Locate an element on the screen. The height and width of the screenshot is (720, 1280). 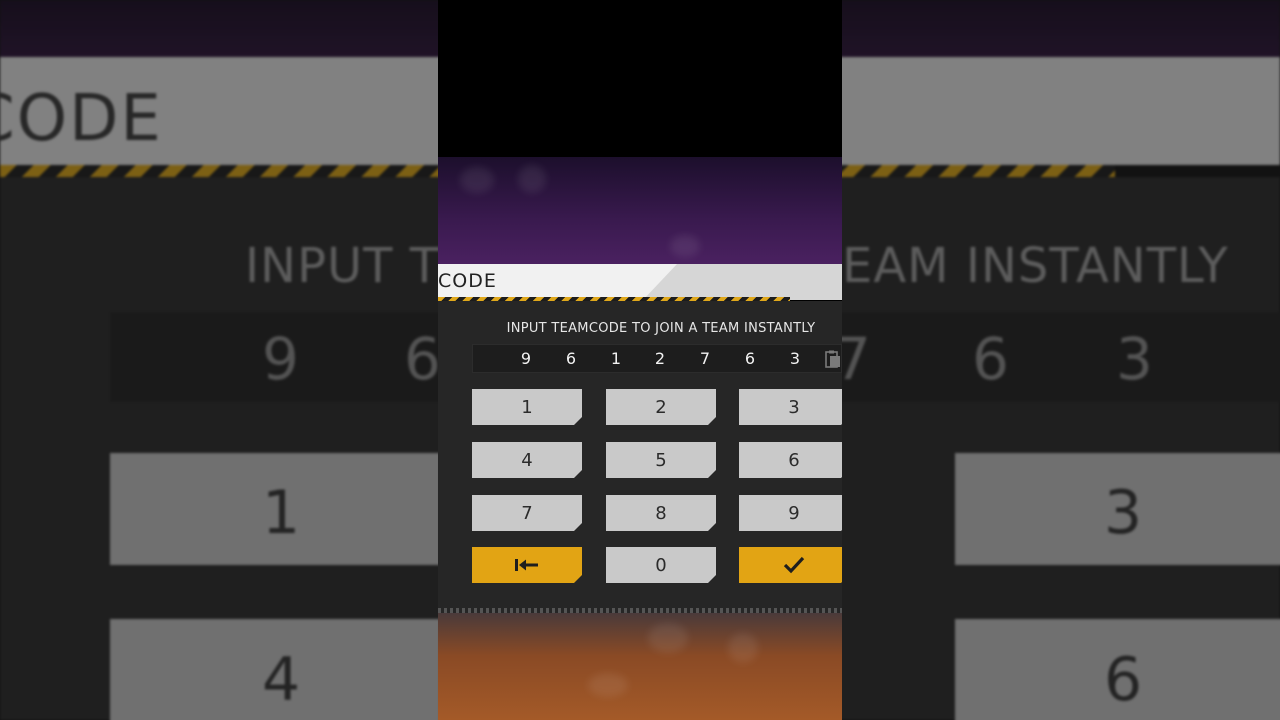
key-label: 3 is located at coordinates (794, 407).